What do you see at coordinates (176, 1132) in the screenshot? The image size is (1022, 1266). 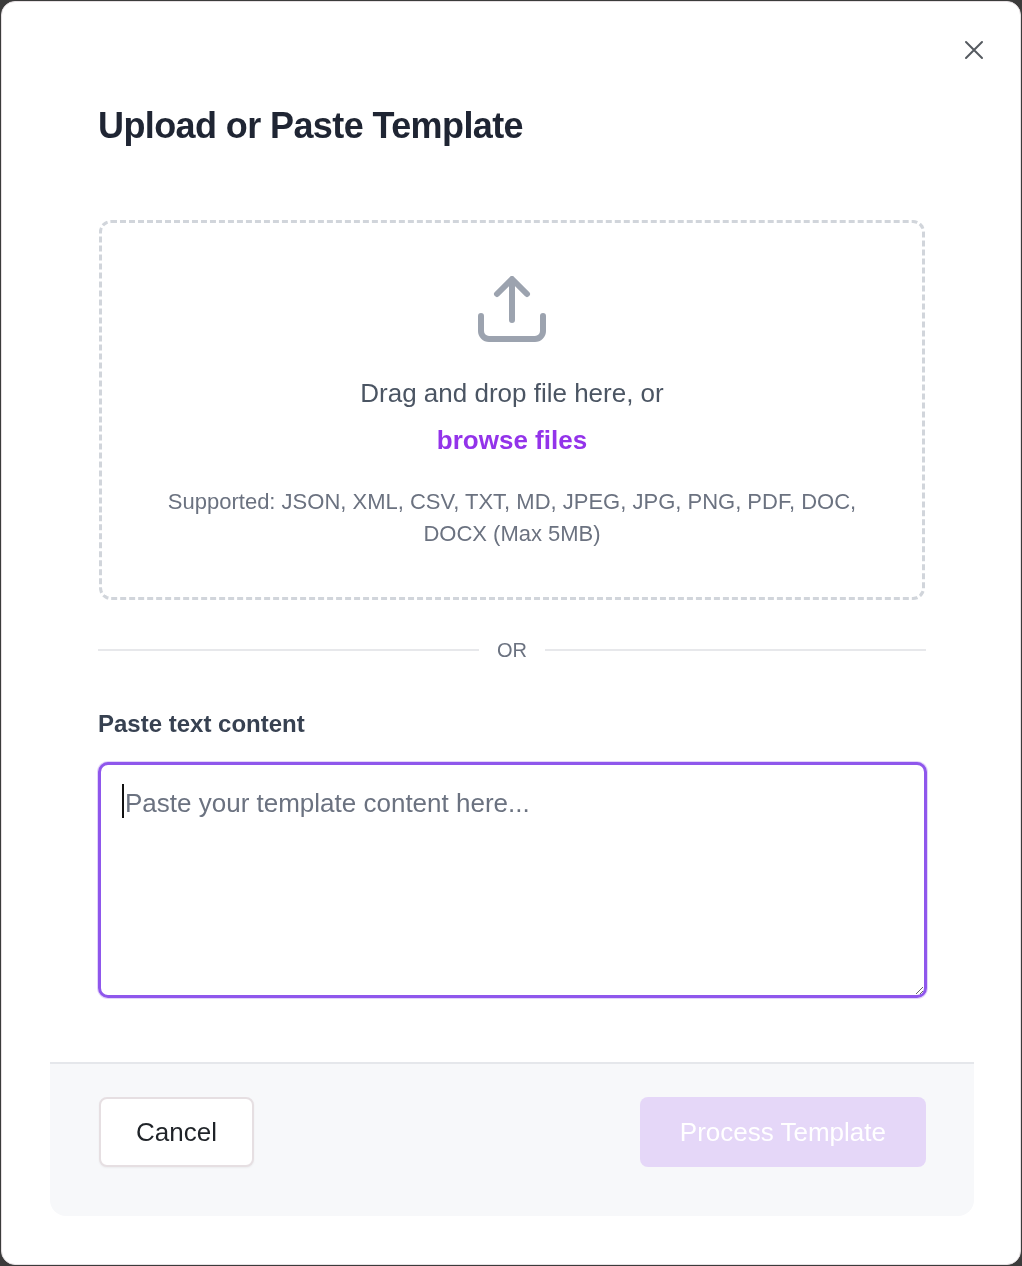 I see `cancel-button: Cancel` at bounding box center [176, 1132].